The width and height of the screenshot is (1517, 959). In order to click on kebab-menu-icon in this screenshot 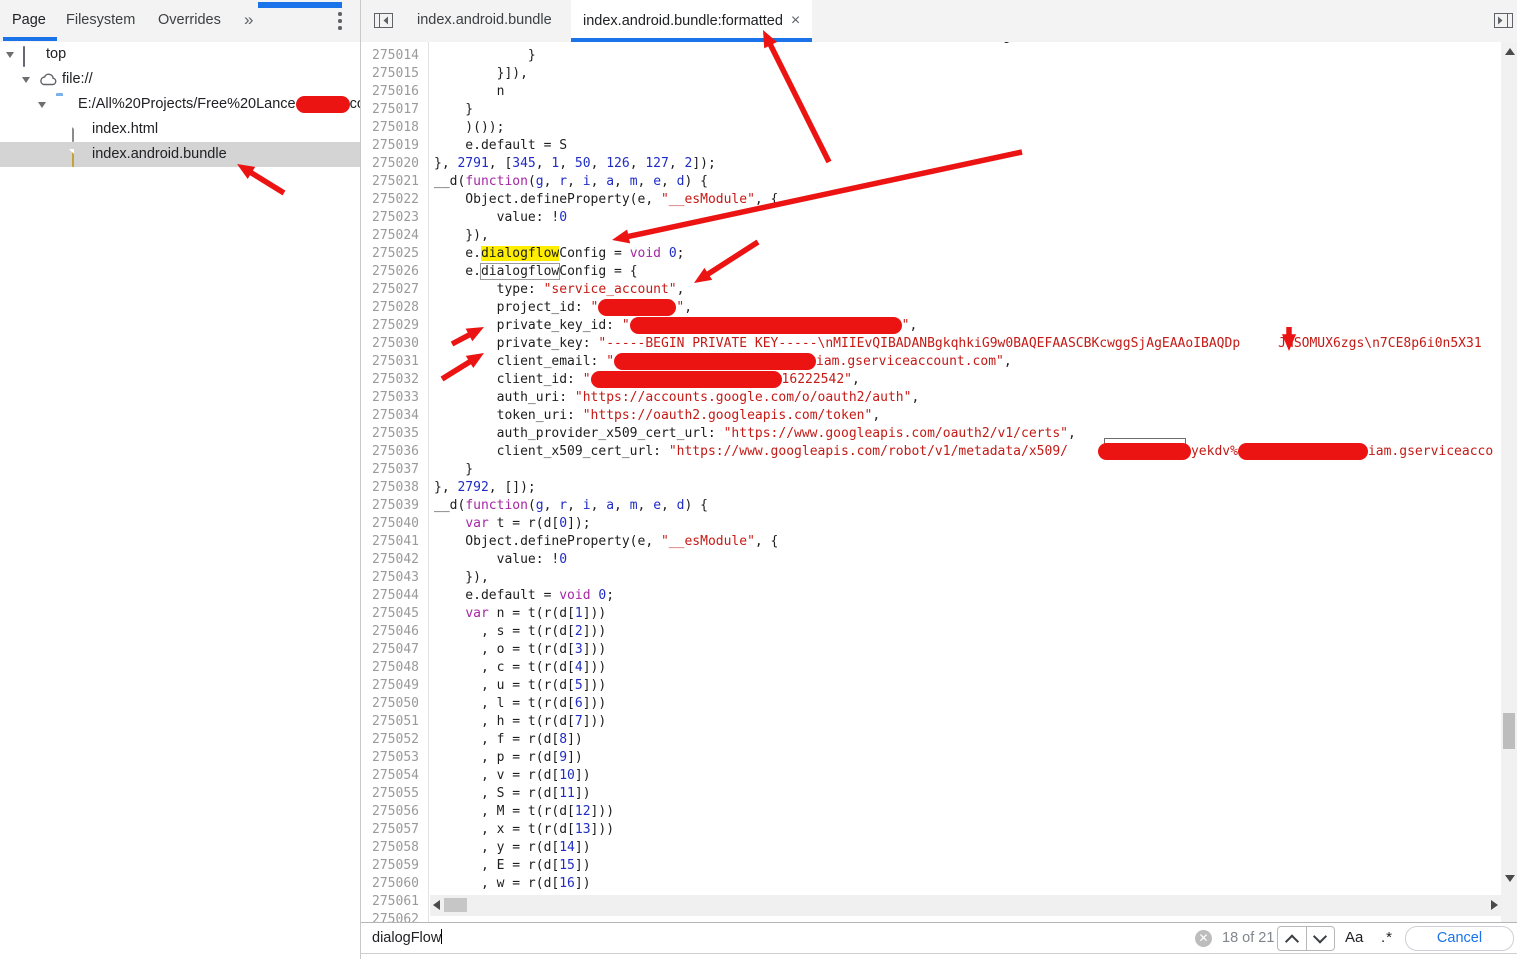, I will do `click(340, 22)`.